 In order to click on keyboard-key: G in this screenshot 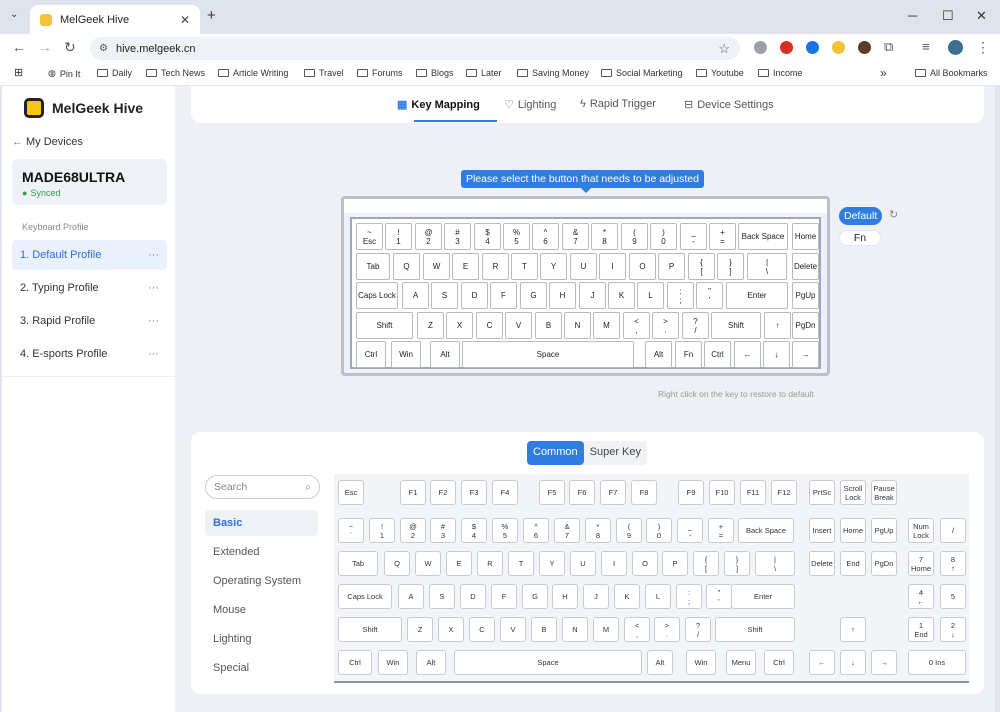, I will do `click(533, 295)`.